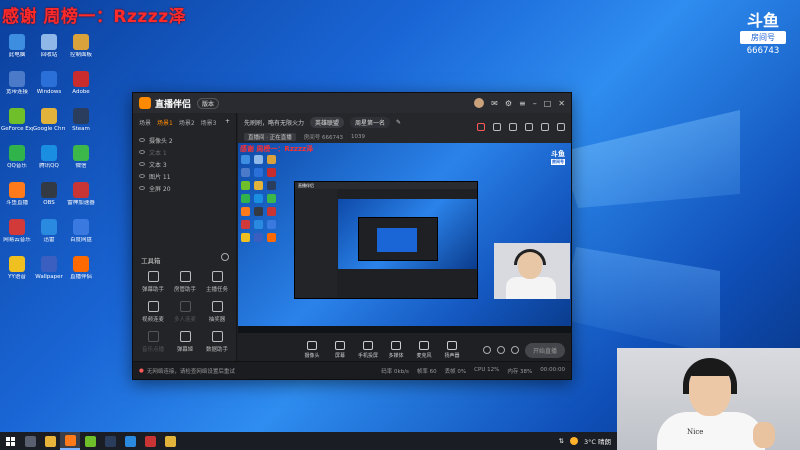 Image resolution: width=800 pixels, height=450 pixels. Describe the element at coordinates (185, 282) in the screenshot. I see `tool-button: 房管助手` at that location.